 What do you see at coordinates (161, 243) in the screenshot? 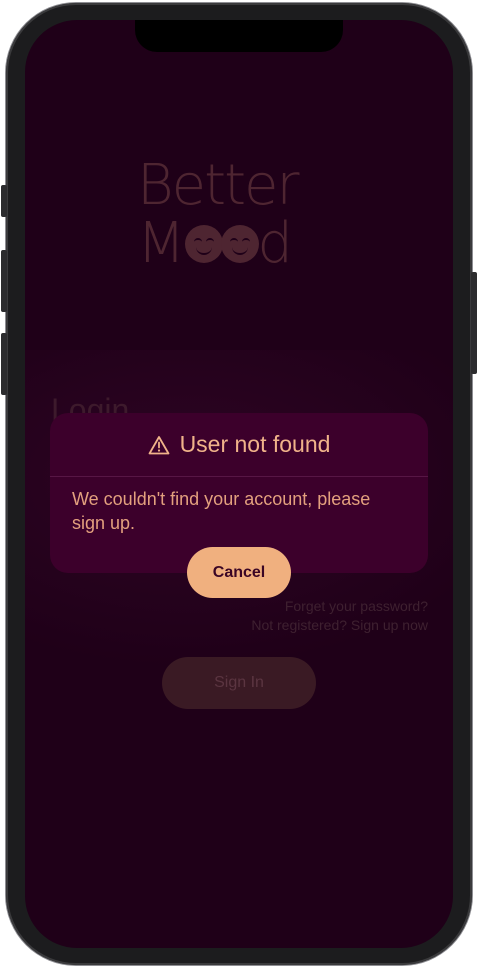
I see `logo-letter-m: M` at bounding box center [161, 243].